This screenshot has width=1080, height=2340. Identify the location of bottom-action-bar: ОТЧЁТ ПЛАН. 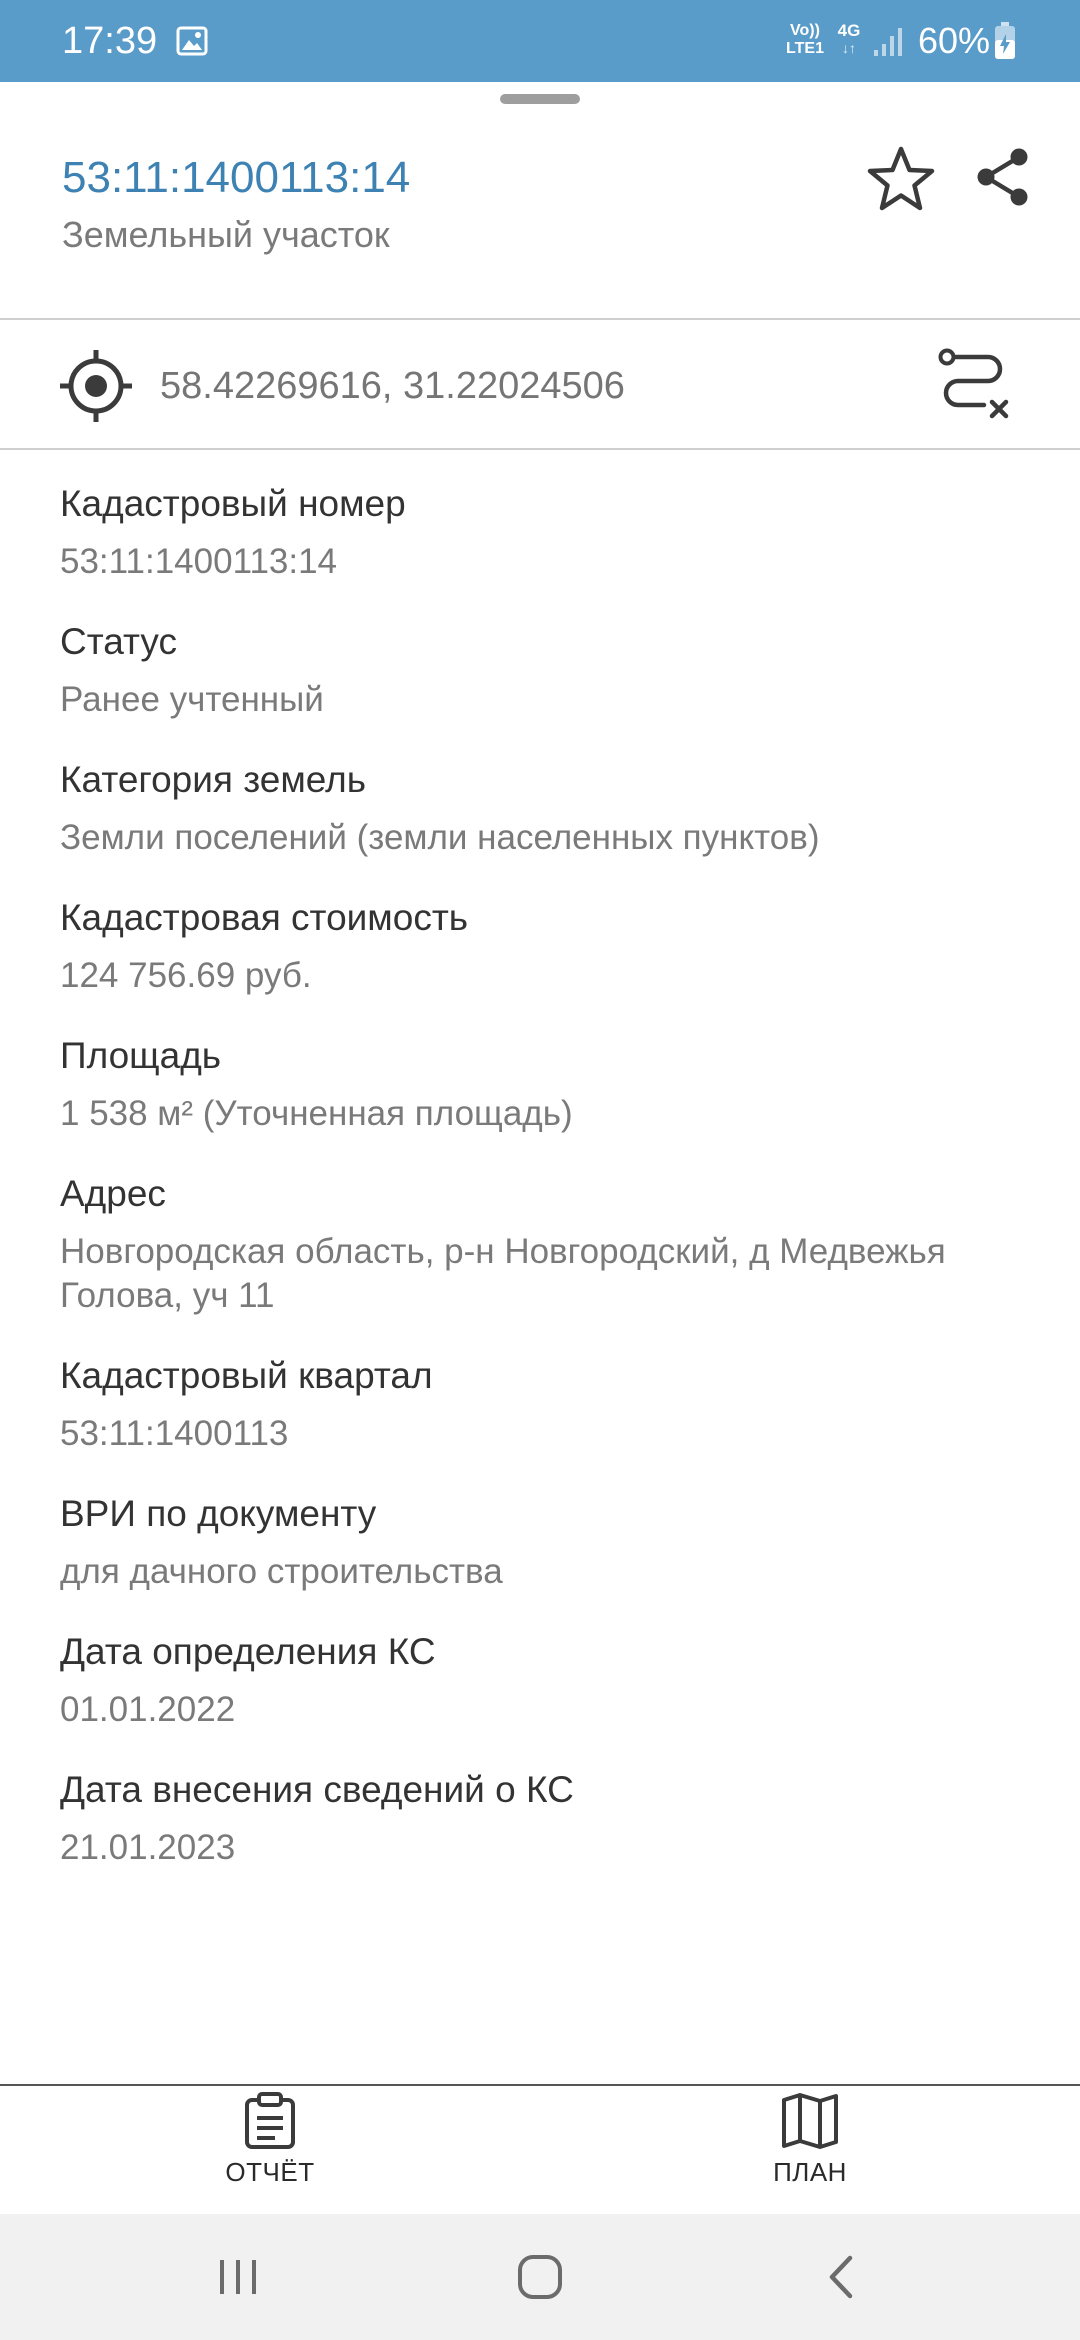
(540, 2150).